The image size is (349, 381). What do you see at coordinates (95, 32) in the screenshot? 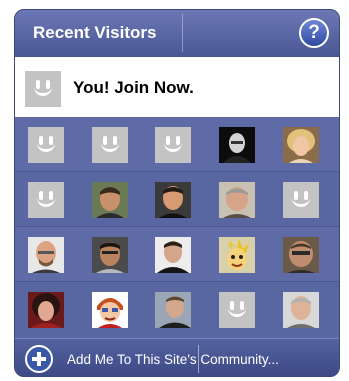
I see `widget-title: Recent Visitors` at bounding box center [95, 32].